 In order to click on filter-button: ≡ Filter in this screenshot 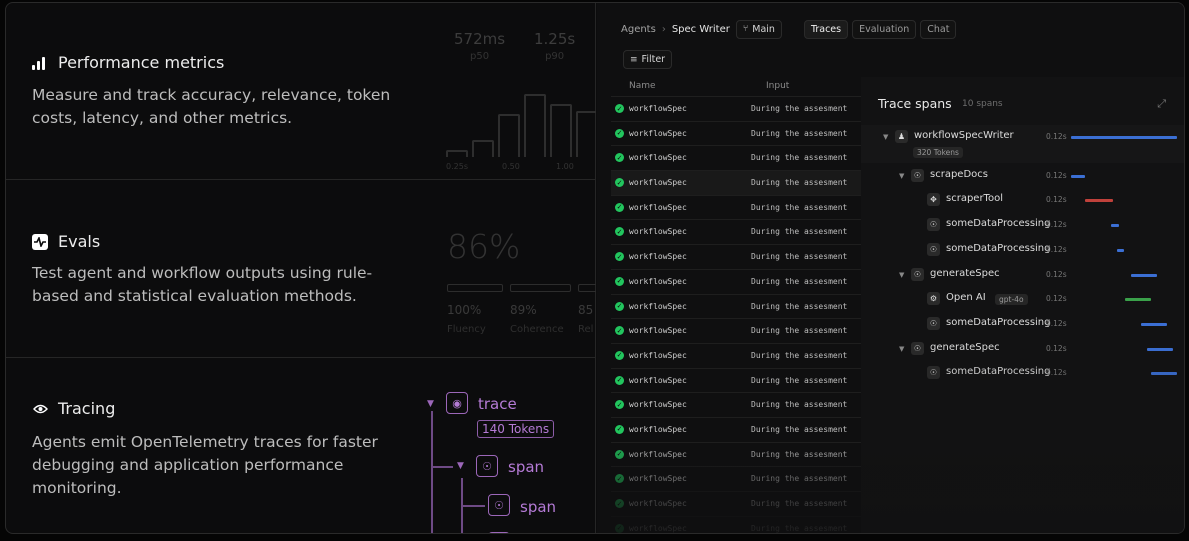, I will do `click(648, 59)`.